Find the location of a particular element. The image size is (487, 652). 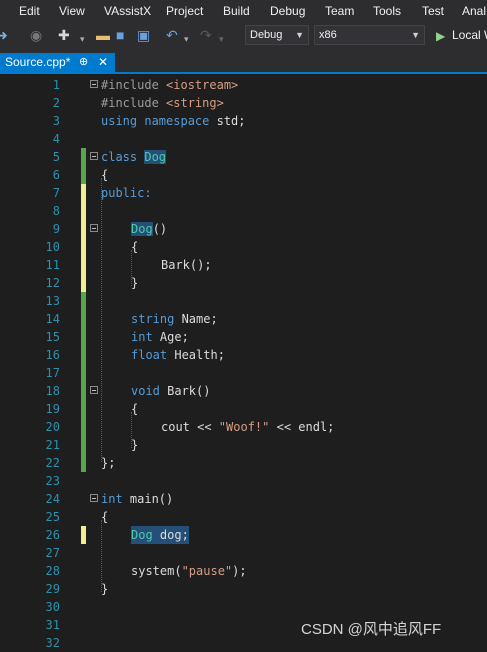

menu-edit: Edit is located at coordinates (29, 11).